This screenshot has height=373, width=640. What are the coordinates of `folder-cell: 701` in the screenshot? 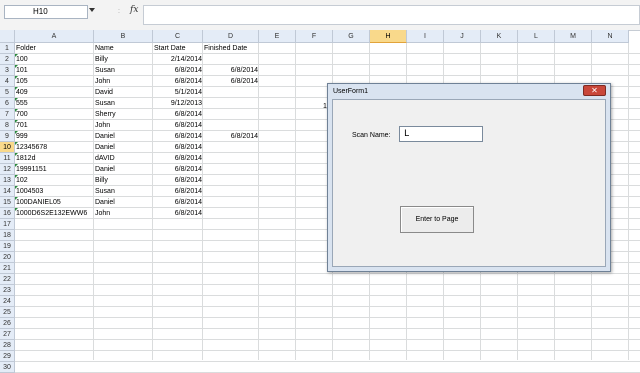 It's located at (54, 125).